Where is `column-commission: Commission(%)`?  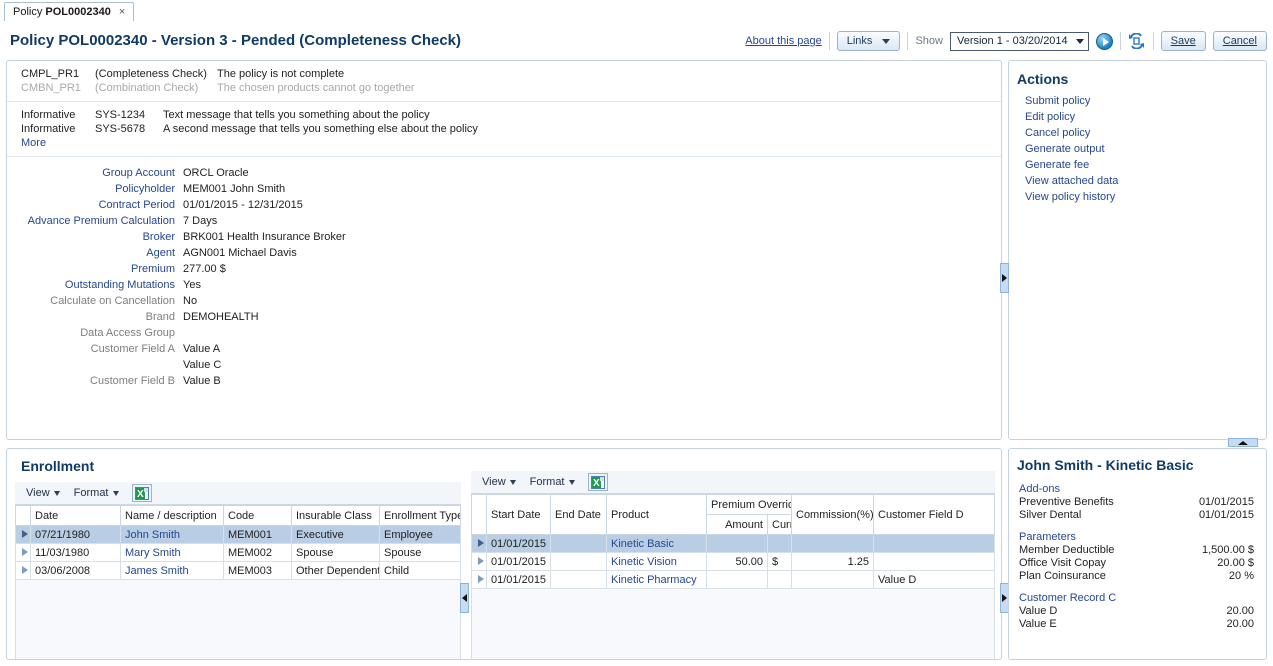 column-commission: Commission(%) is located at coordinates (832, 514).